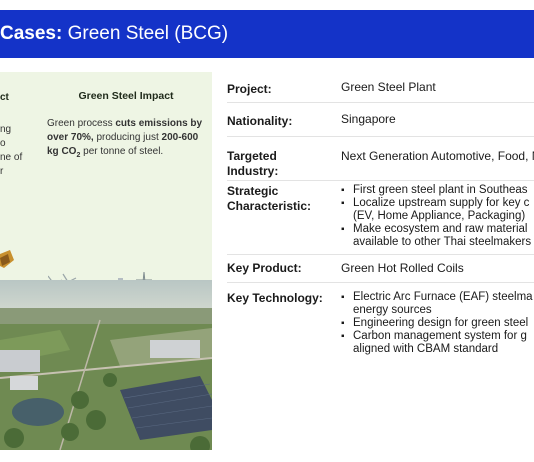  Describe the element at coordinates (402, 268) in the screenshot. I see `product-value: Green Hot Rolled Coils` at that location.